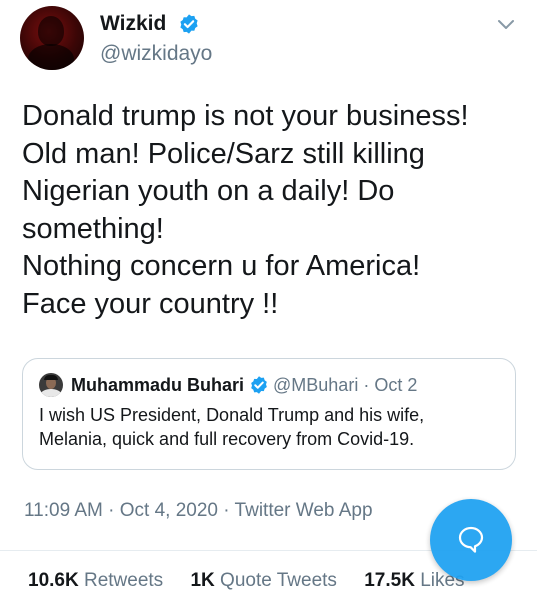 Image resolution: width=537 pixels, height=603 pixels. Describe the element at coordinates (245, 116) in the screenshot. I see `tweet-line: Donald trump is not your business!` at that location.